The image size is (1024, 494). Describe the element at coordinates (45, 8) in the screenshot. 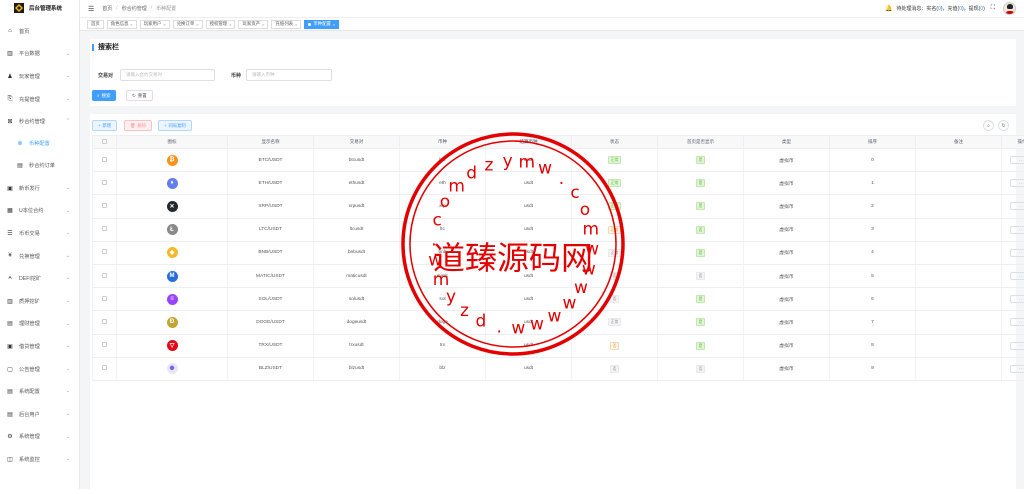

I see `app-title: 后台管理系统` at that location.